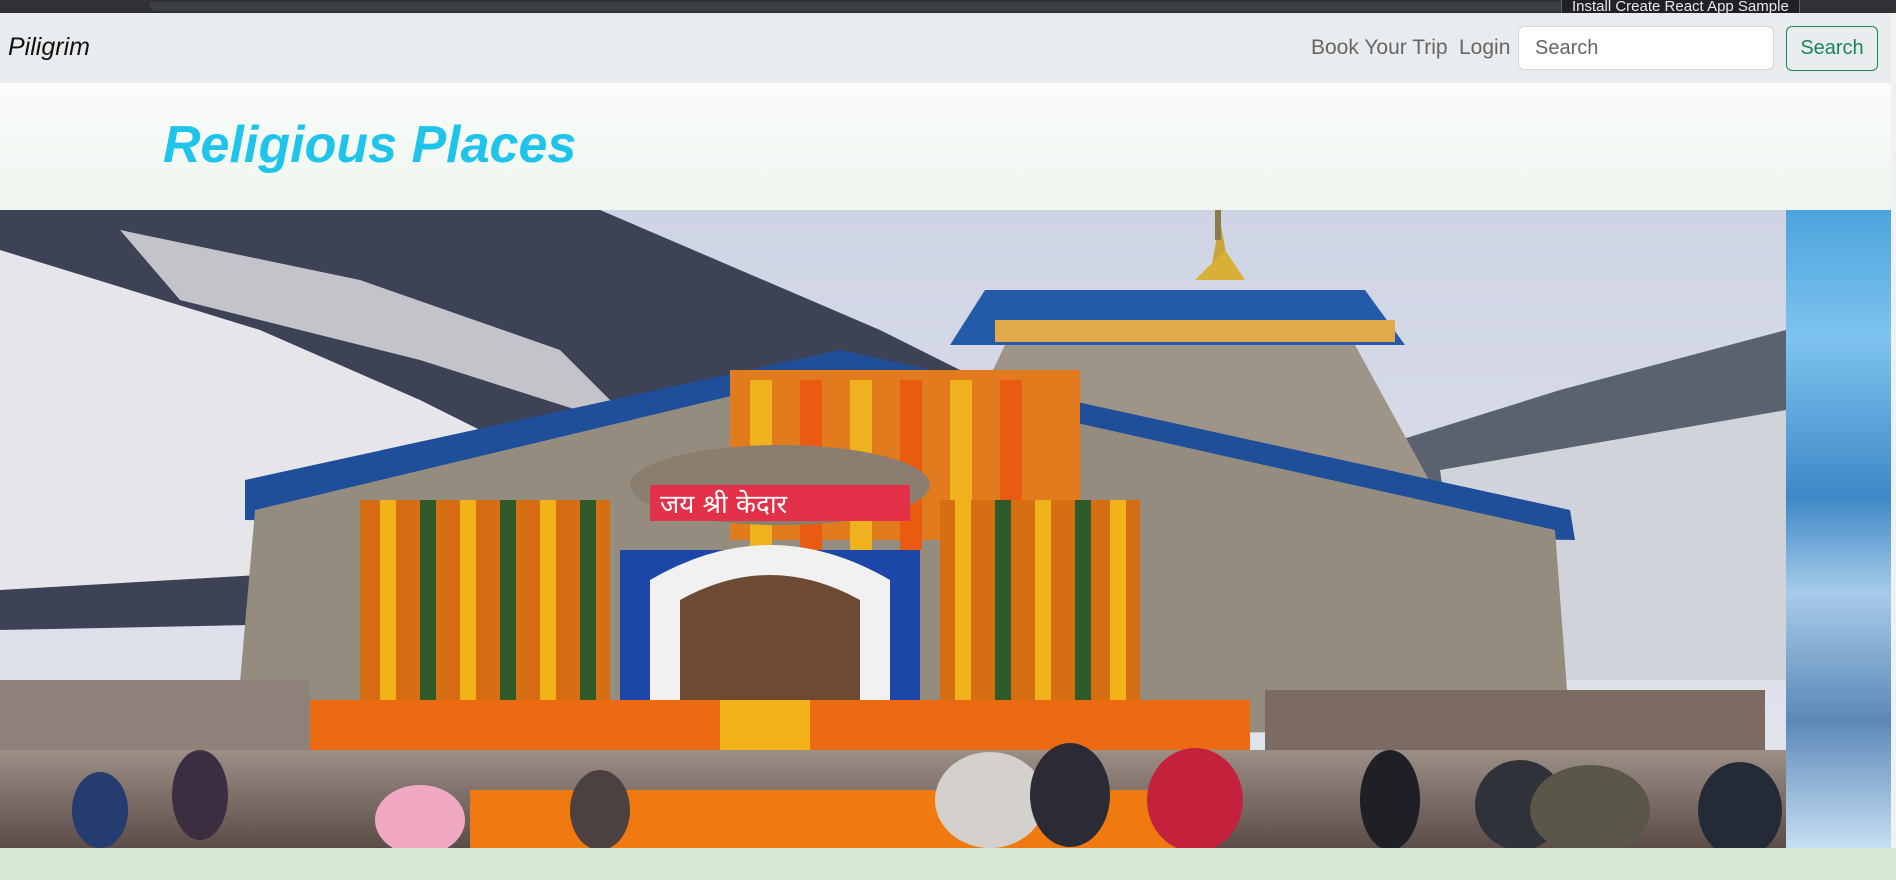 The image size is (1896, 880). What do you see at coordinates (724, 504) in the screenshot?
I see `temple-sign-text: जय श्री केदार` at bounding box center [724, 504].